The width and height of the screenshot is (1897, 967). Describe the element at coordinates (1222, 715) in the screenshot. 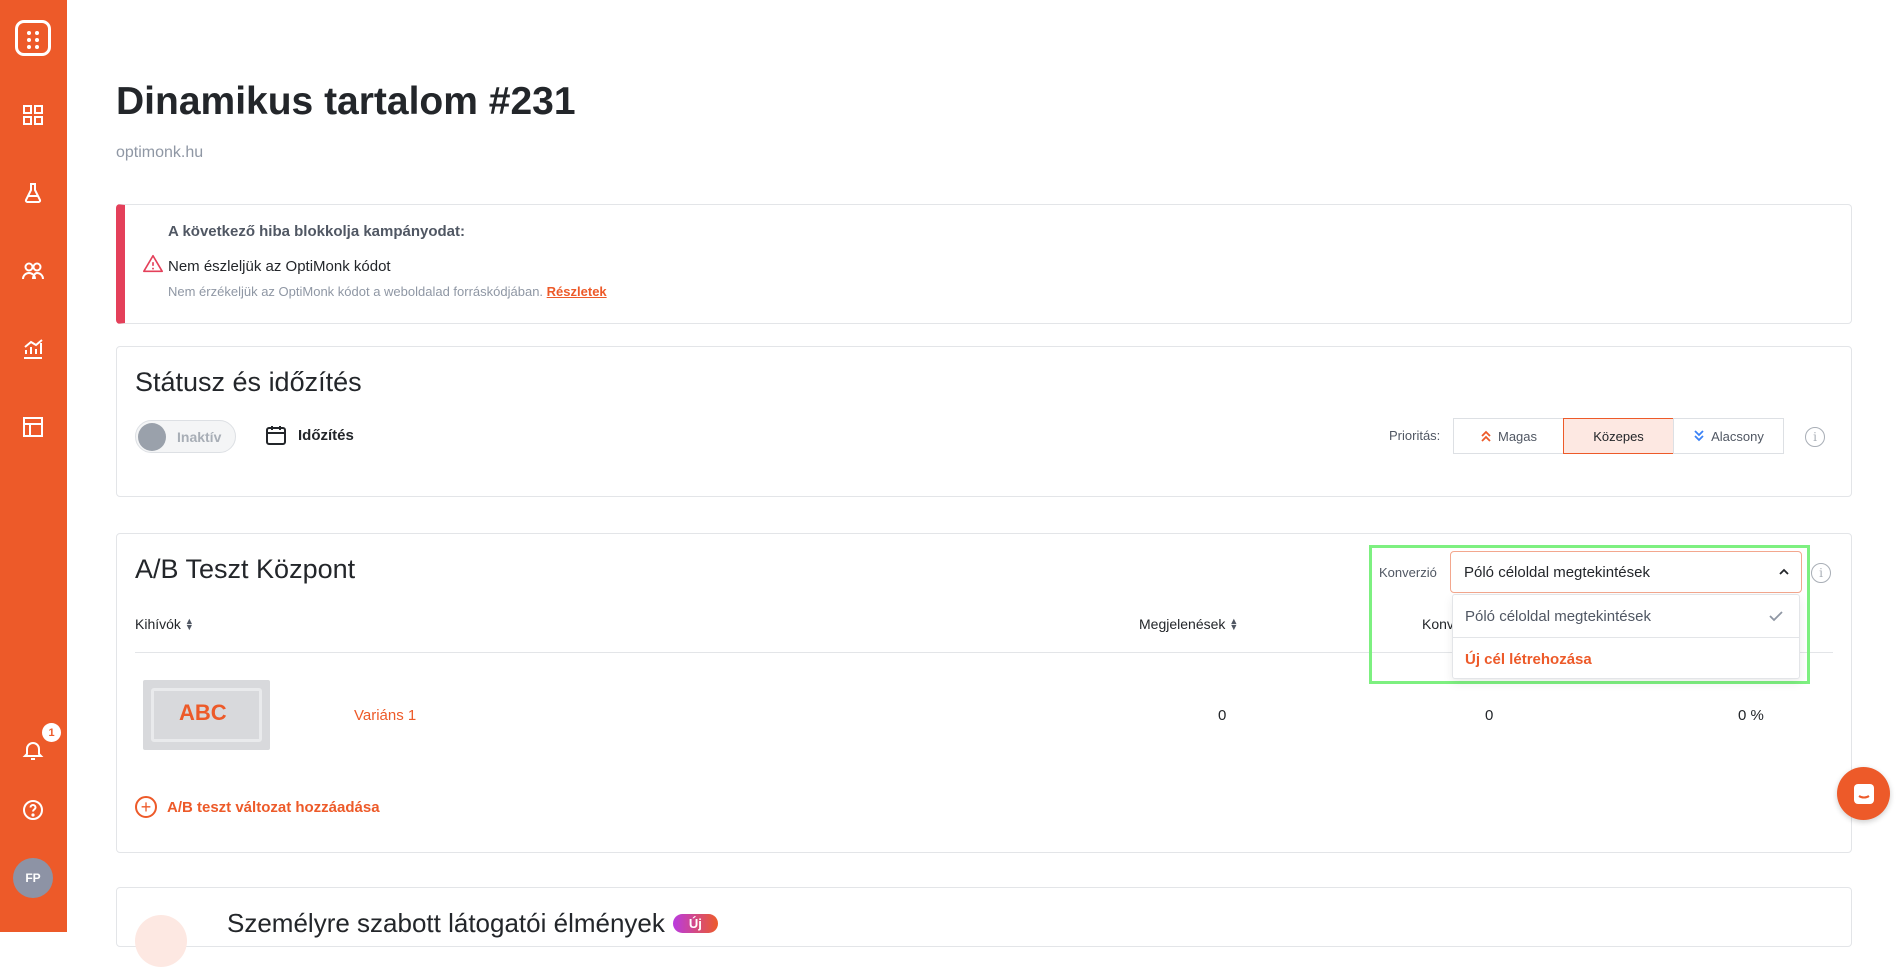

I see `variant-impressions: 0` at that location.